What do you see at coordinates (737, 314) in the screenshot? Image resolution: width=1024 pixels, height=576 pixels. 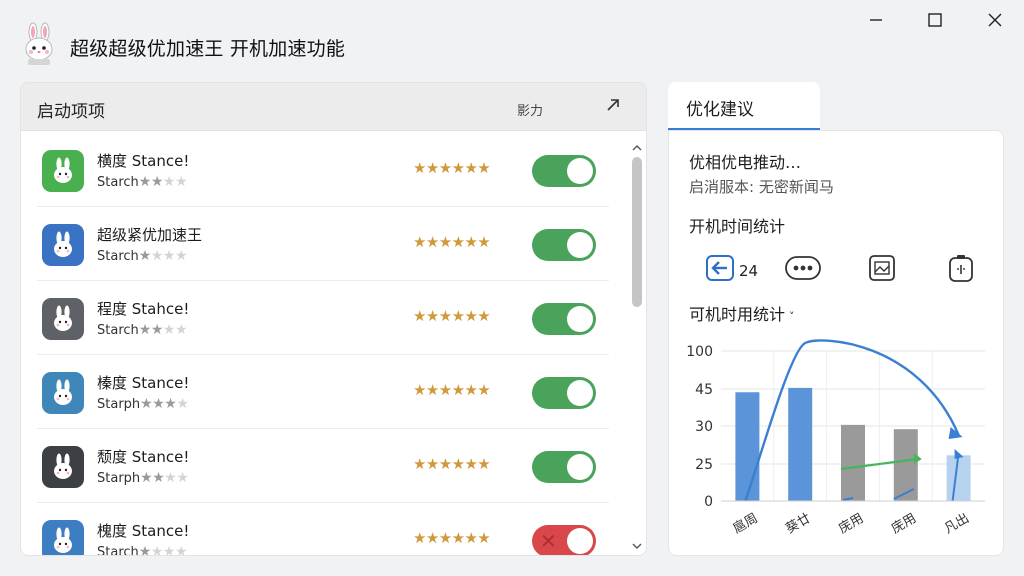 I see `stats-title: 可机时用统计` at bounding box center [737, 314].